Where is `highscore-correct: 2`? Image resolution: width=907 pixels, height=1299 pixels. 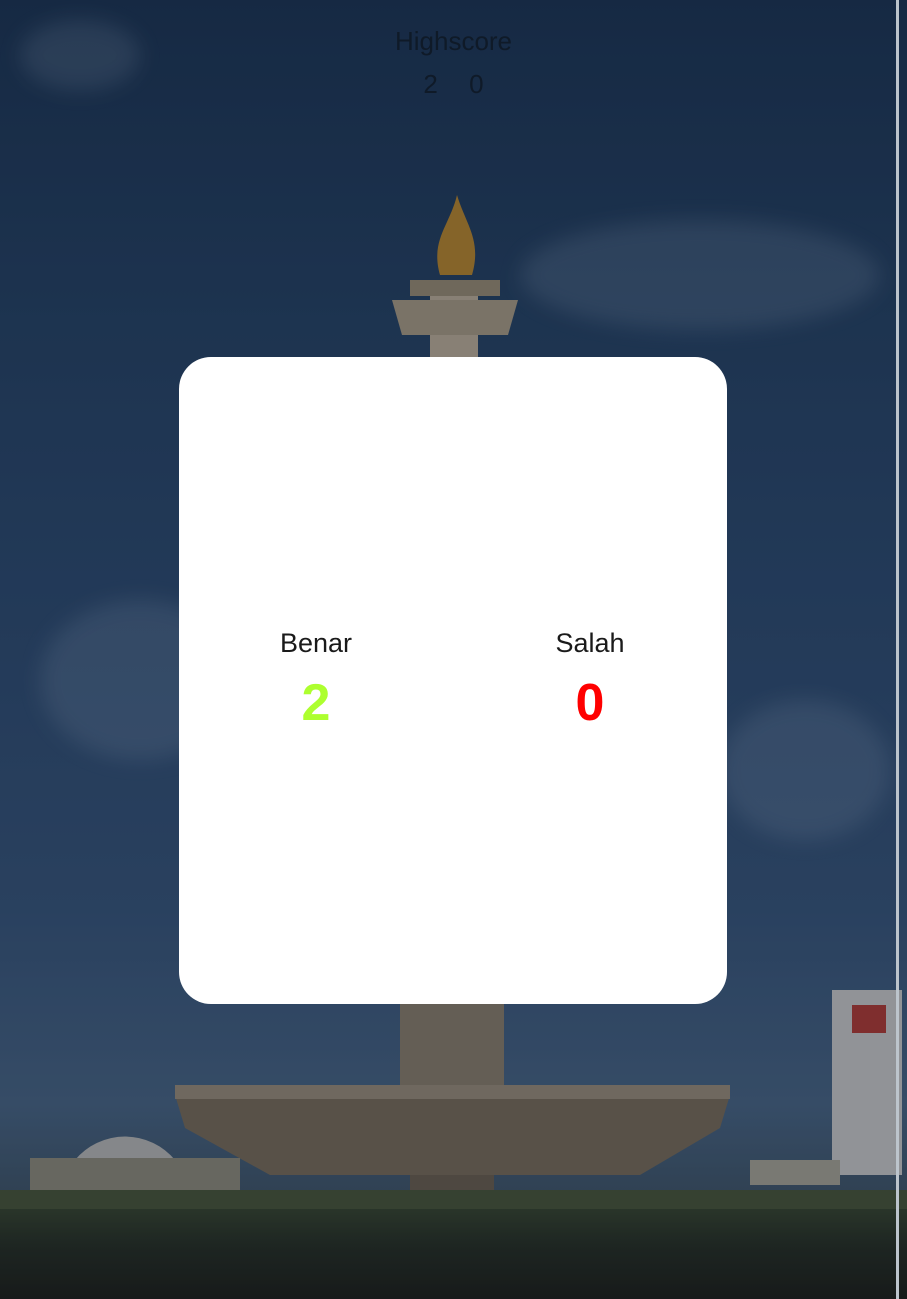 highscore-correct: 2 is located at coordinates (430, 84).